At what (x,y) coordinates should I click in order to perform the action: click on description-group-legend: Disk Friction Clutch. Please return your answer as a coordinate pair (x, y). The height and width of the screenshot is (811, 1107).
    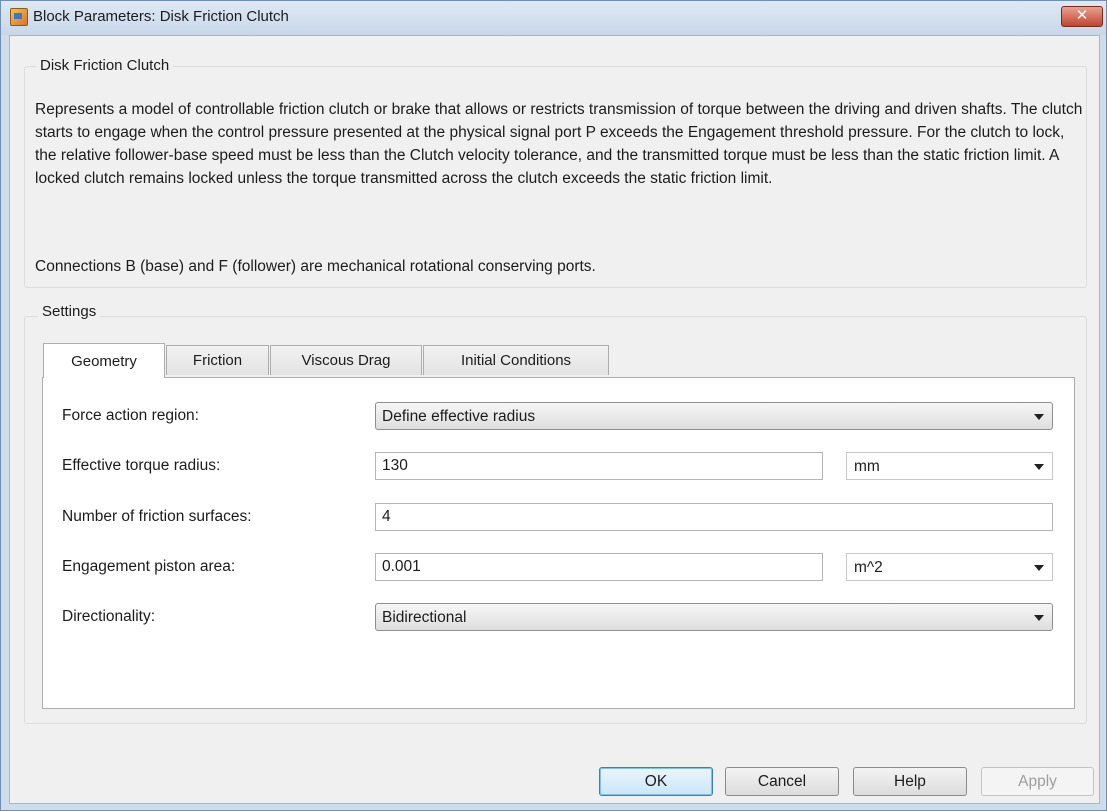
    Looking at the image, I should click on (105, 65).